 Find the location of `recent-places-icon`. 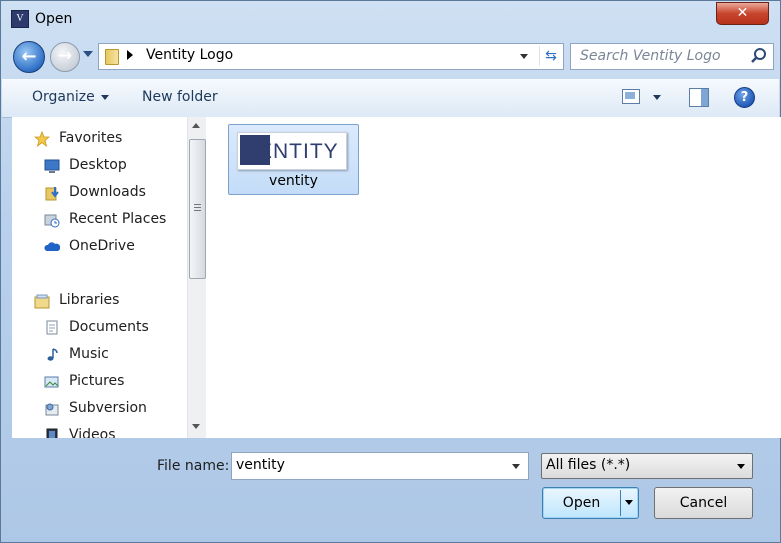

recent-places-icon is located at coordinates (52, 221).